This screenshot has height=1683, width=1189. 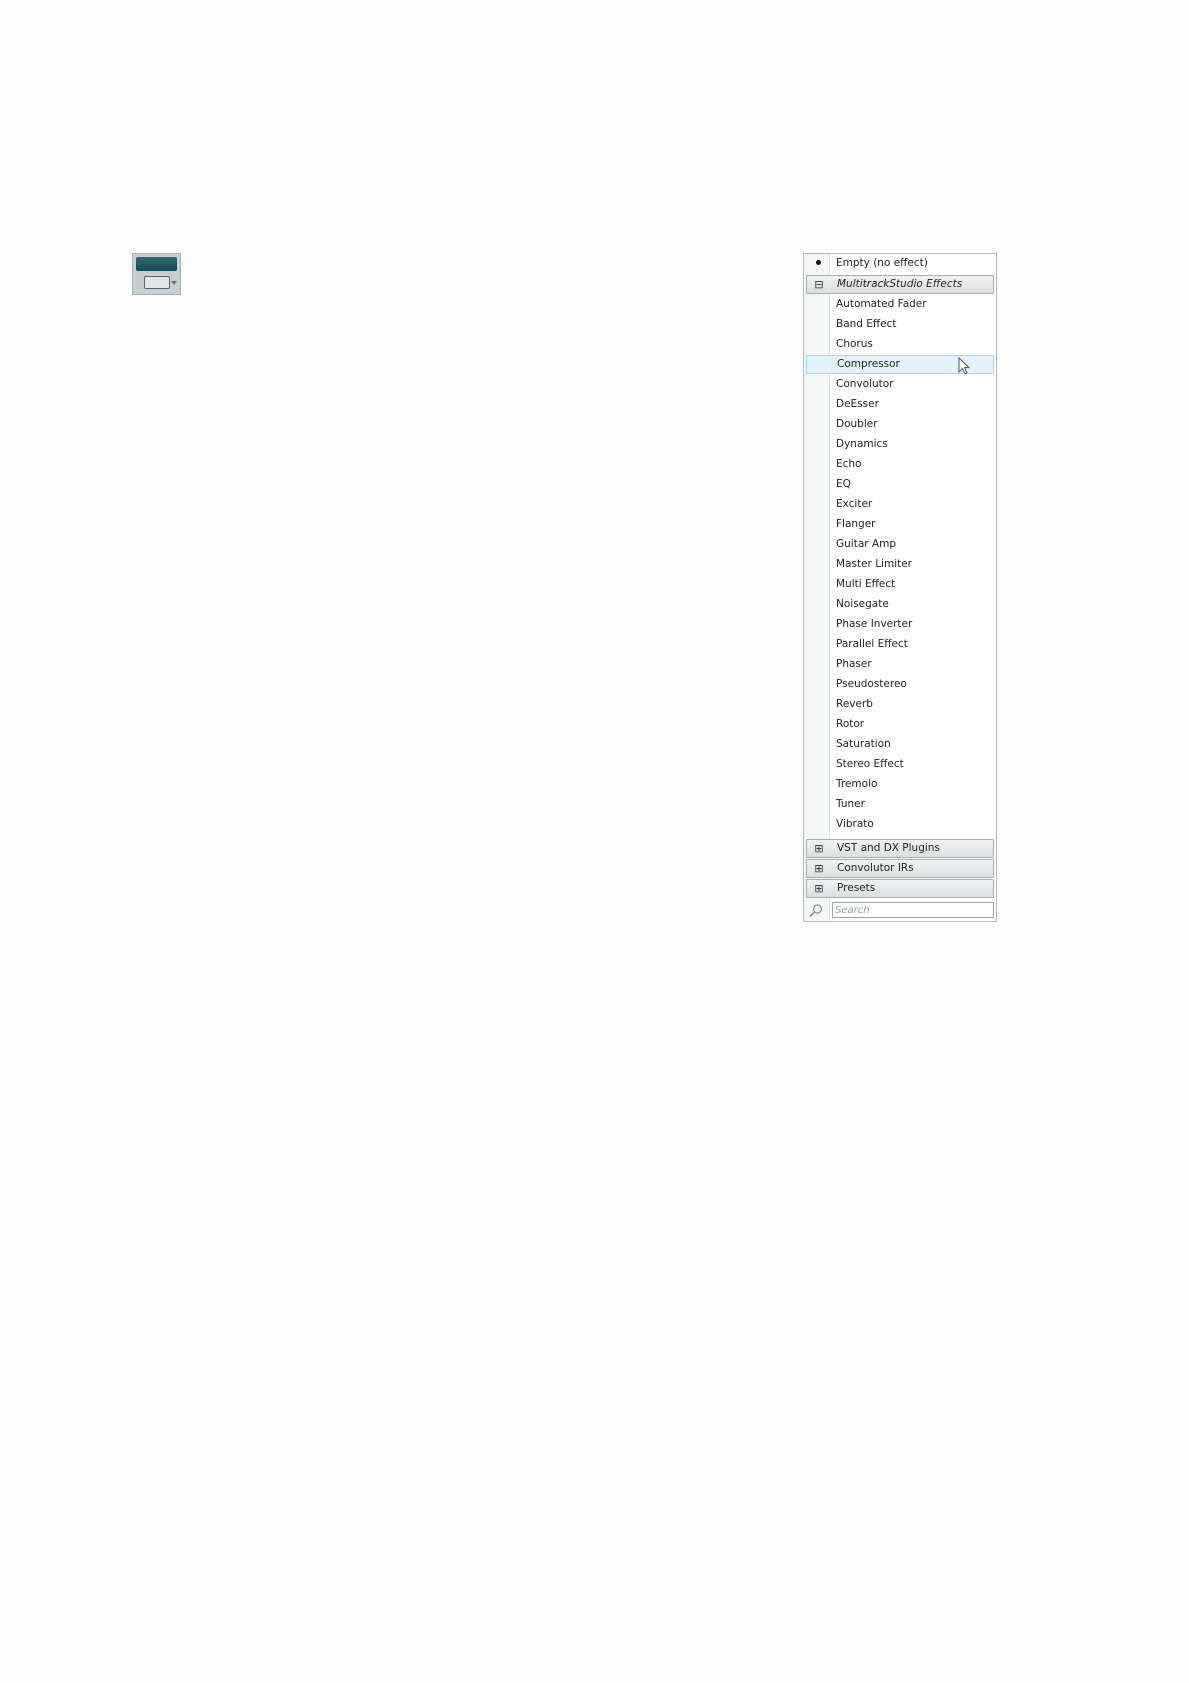 I want to click on menu-item-label: Automated Fader, so click(x=881, y=304).